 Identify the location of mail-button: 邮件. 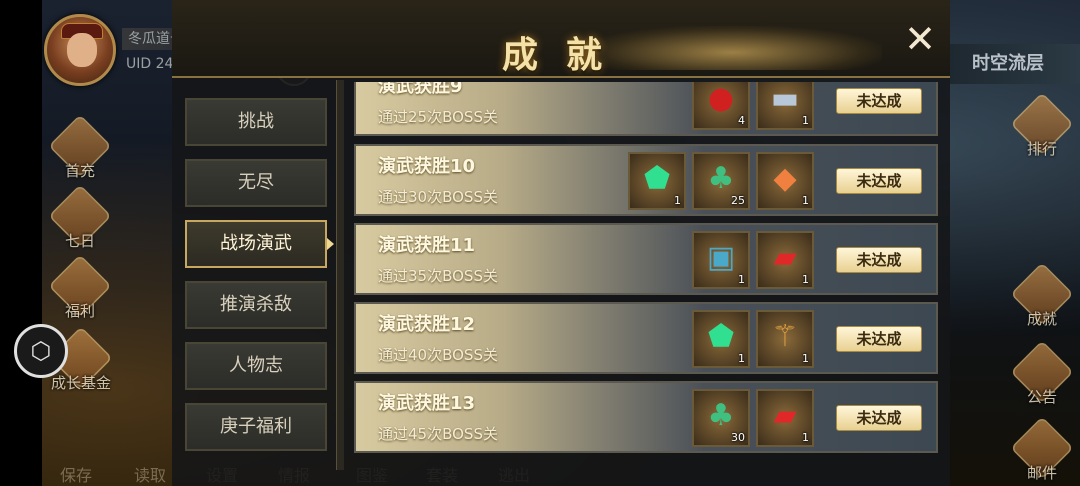
(1042, 449).